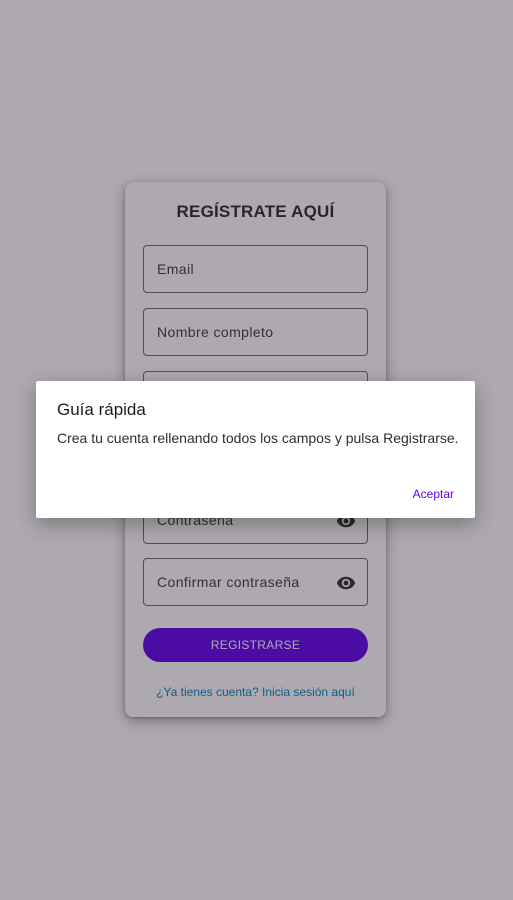 Image resolution: width=513 pixels, height=900 pixels. Describe the element at coordinates (433, 494) in the screenshot. I see `accept-button: Aceptar` at that location.